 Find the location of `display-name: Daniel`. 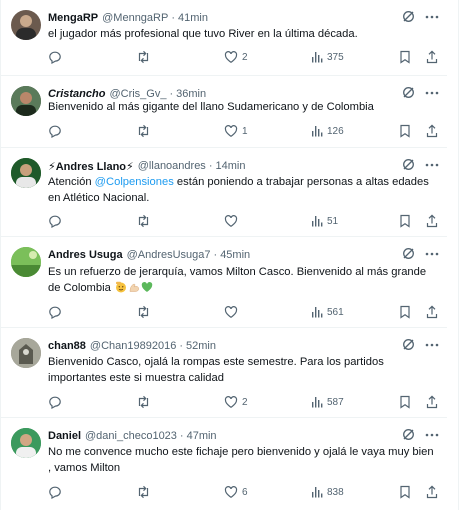

display-name: Daniel is located at coordinates (64, 436).